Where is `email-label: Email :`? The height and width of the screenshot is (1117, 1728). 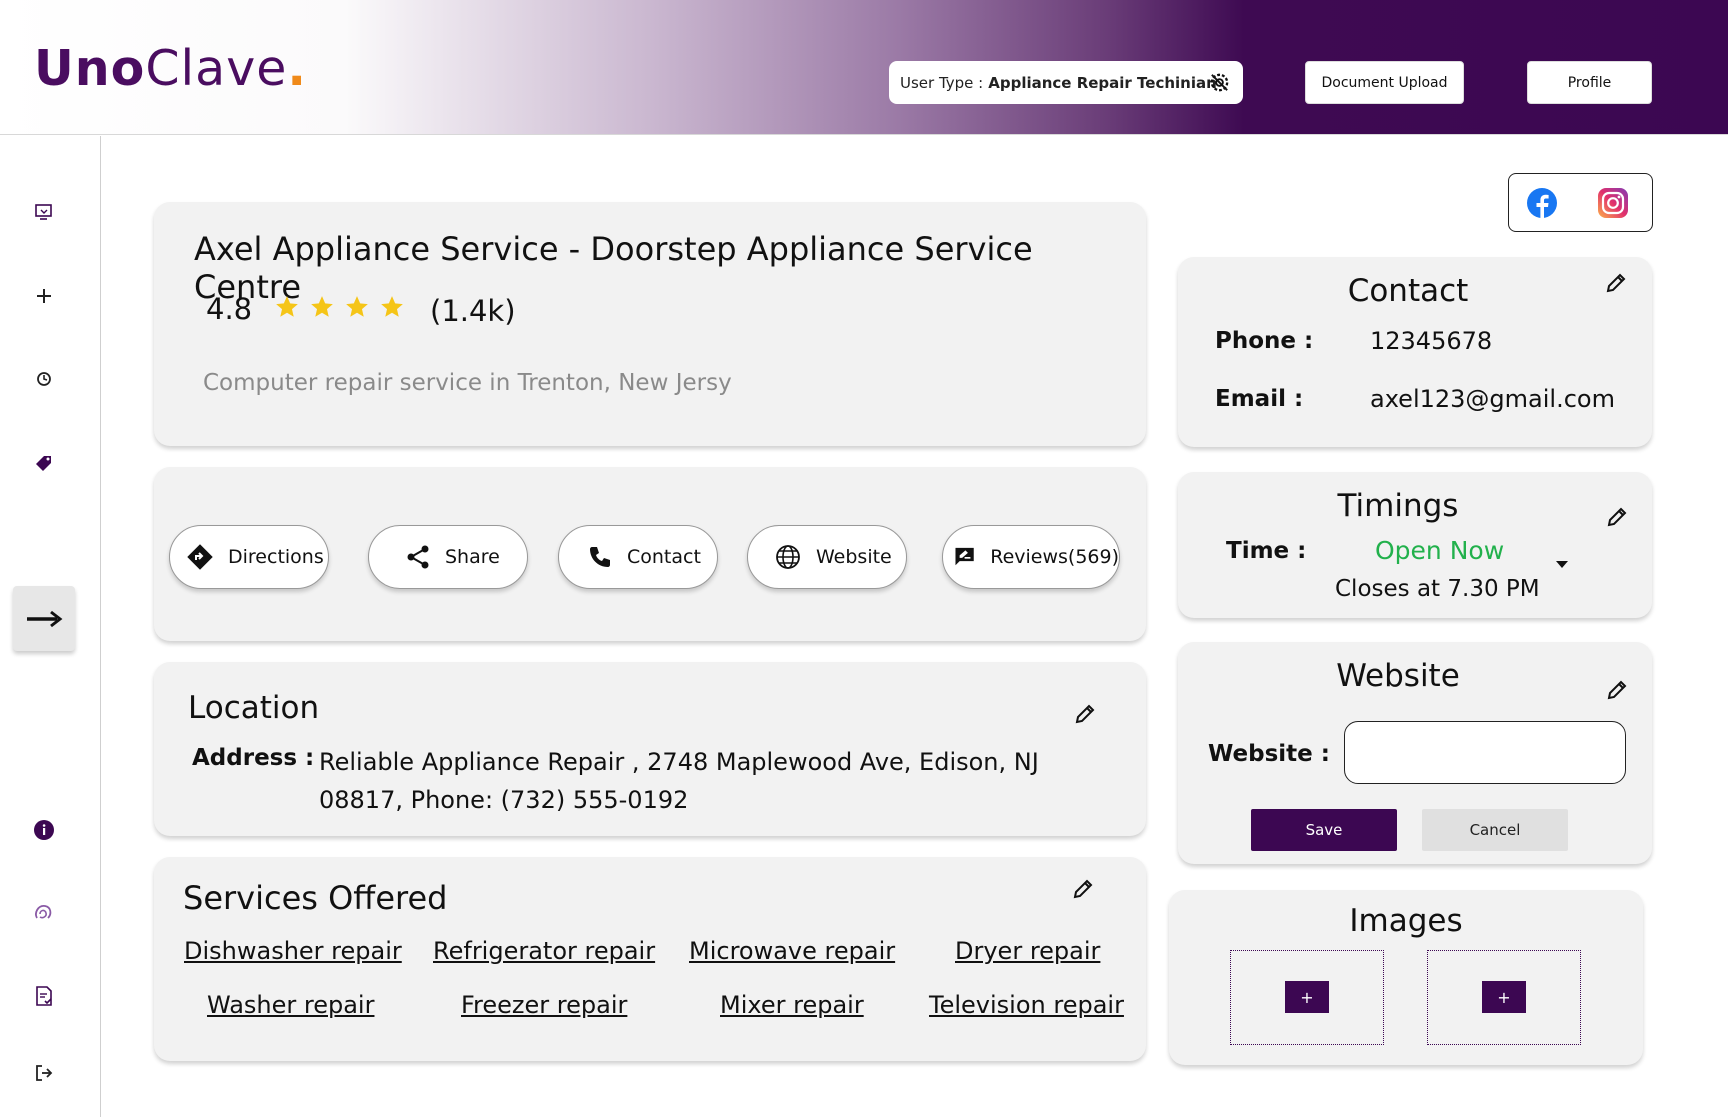 email-label: Email : is located at coordinates (1259, 399).